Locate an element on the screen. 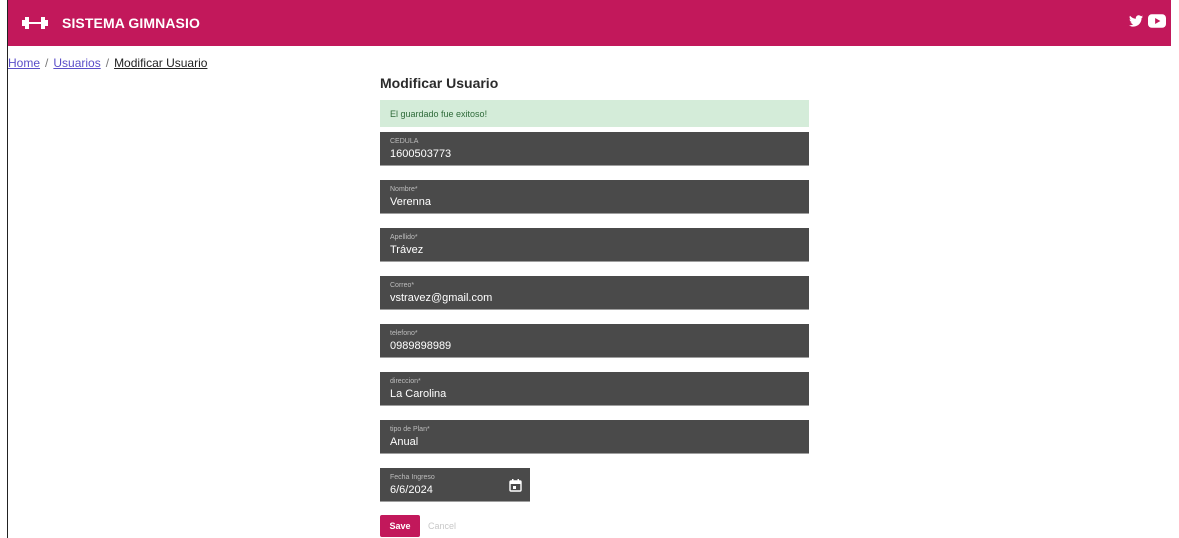  tipo-plan-field: tipo de Plan* Anual is located at coordinates (594, 437).